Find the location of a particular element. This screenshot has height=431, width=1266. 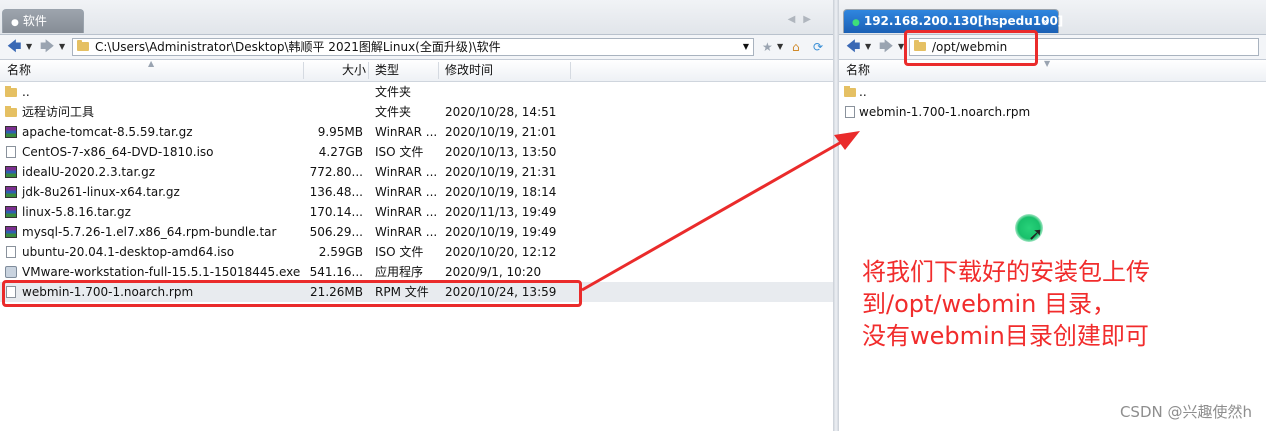

cell-modified: 2020/10/19, 21:31 is located at coordinates (501, 172).